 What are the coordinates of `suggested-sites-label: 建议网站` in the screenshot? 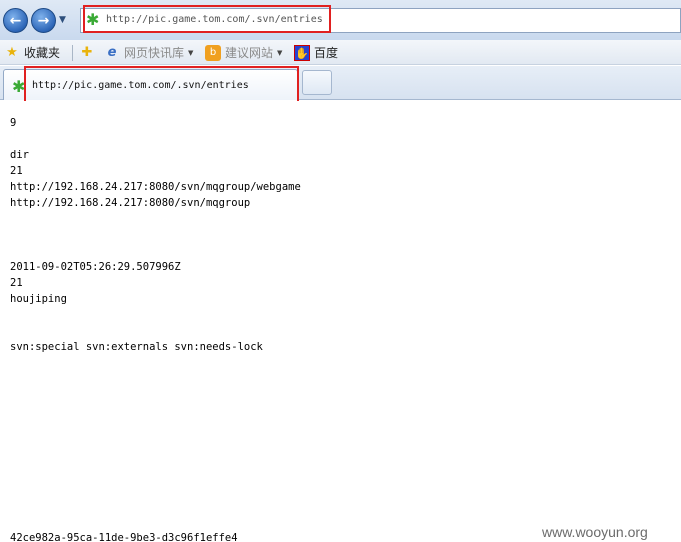 It's located at (249, 53).